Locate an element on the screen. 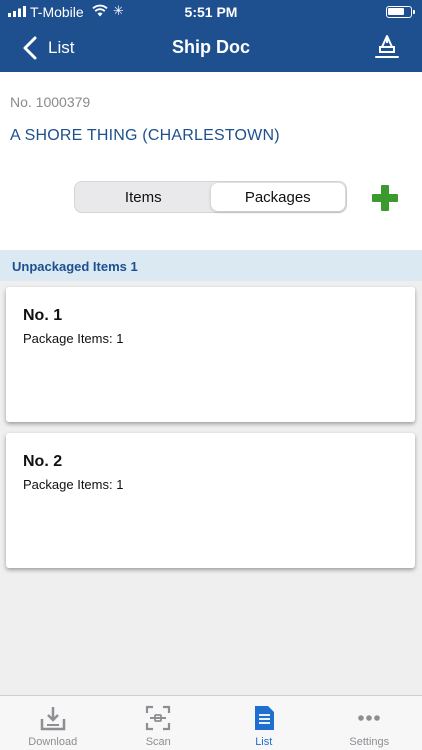 This screenshot has width=422, height=750. tab-bar: Download Scan List Settings is located at coordinates (211, 722).